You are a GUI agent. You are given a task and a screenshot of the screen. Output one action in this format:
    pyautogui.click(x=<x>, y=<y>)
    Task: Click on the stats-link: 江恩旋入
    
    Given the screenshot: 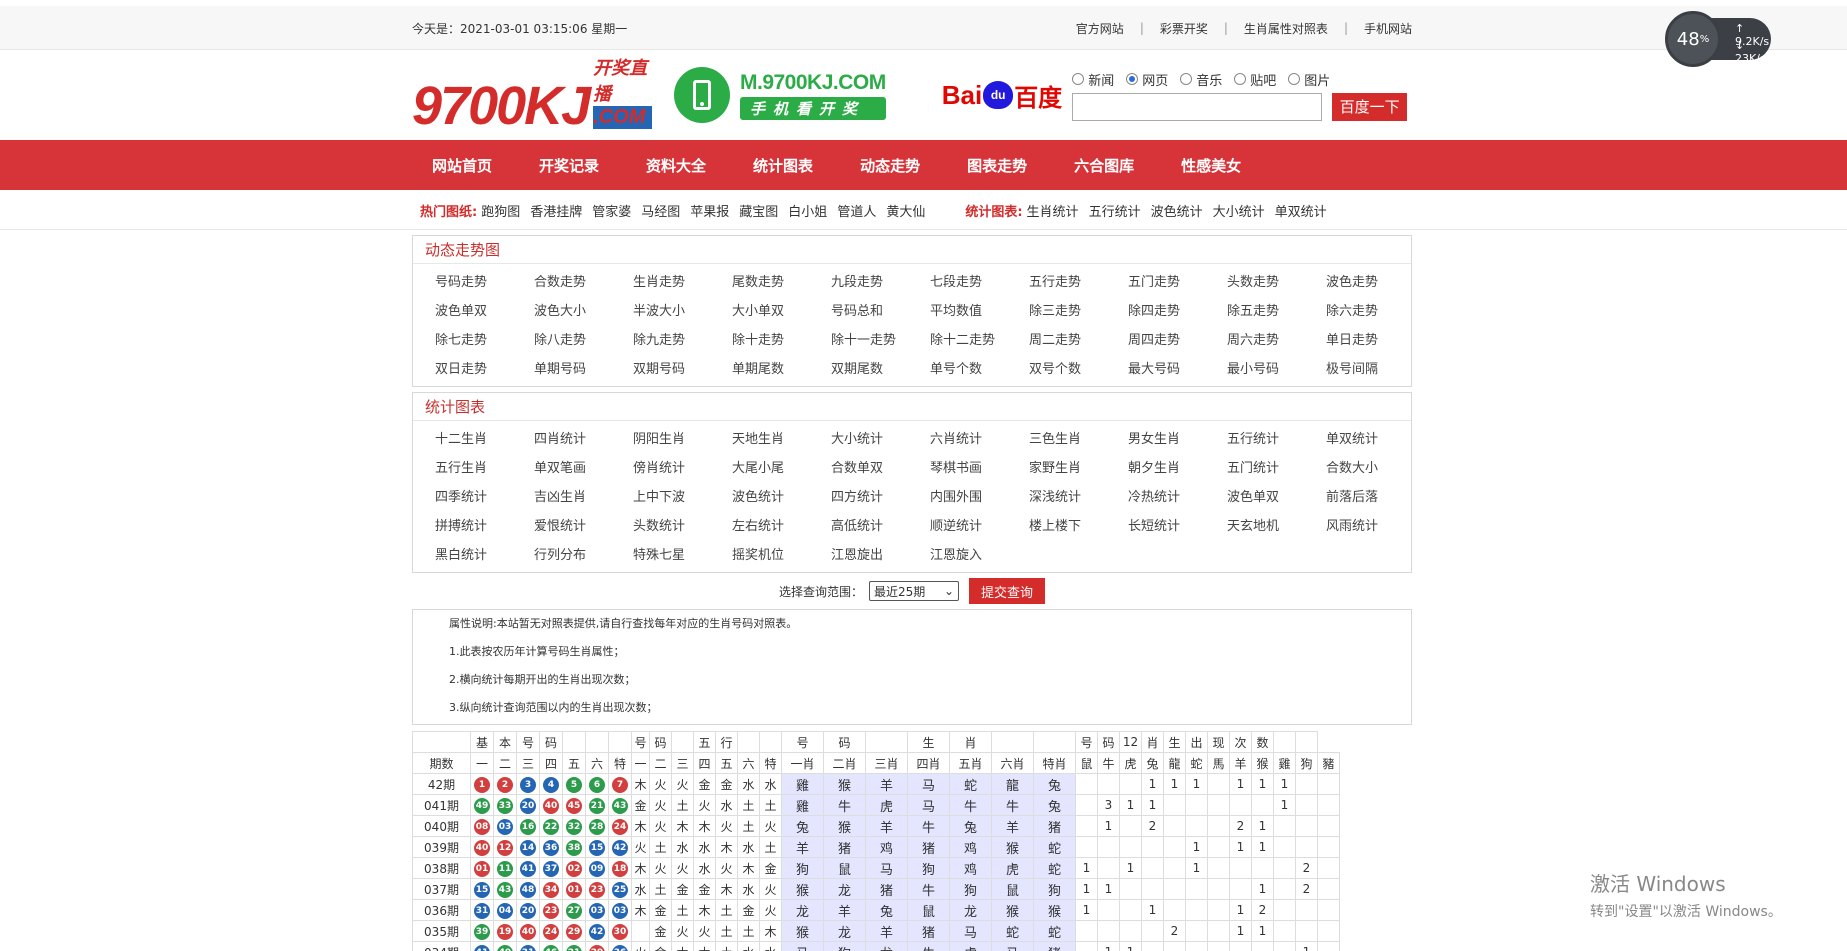 What is the action you would take?
    pyautogui.click(x=979, y=555)
    